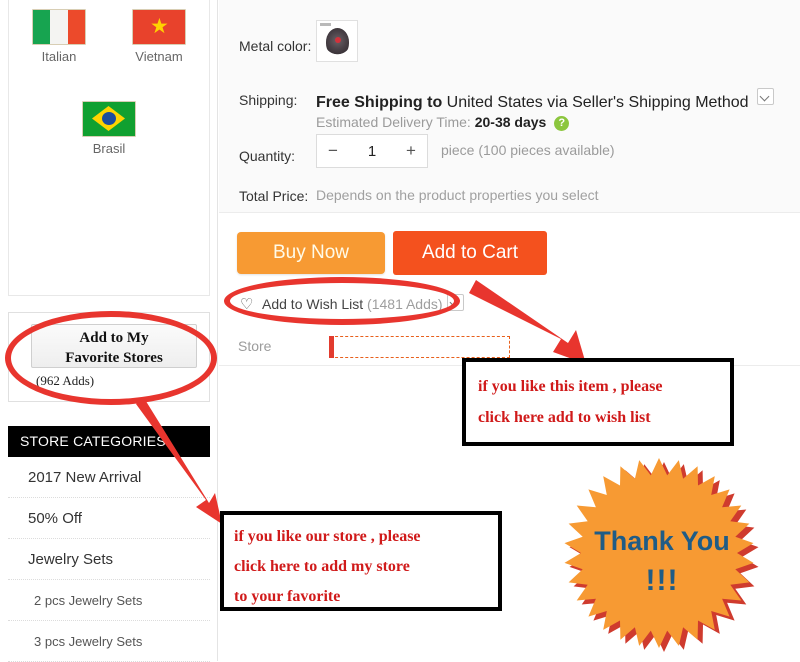 The image size is (800, 662). Describe the element at coordinates (267, 156) in the screenshot. I see `quantity-label: Quantity:` at that location.